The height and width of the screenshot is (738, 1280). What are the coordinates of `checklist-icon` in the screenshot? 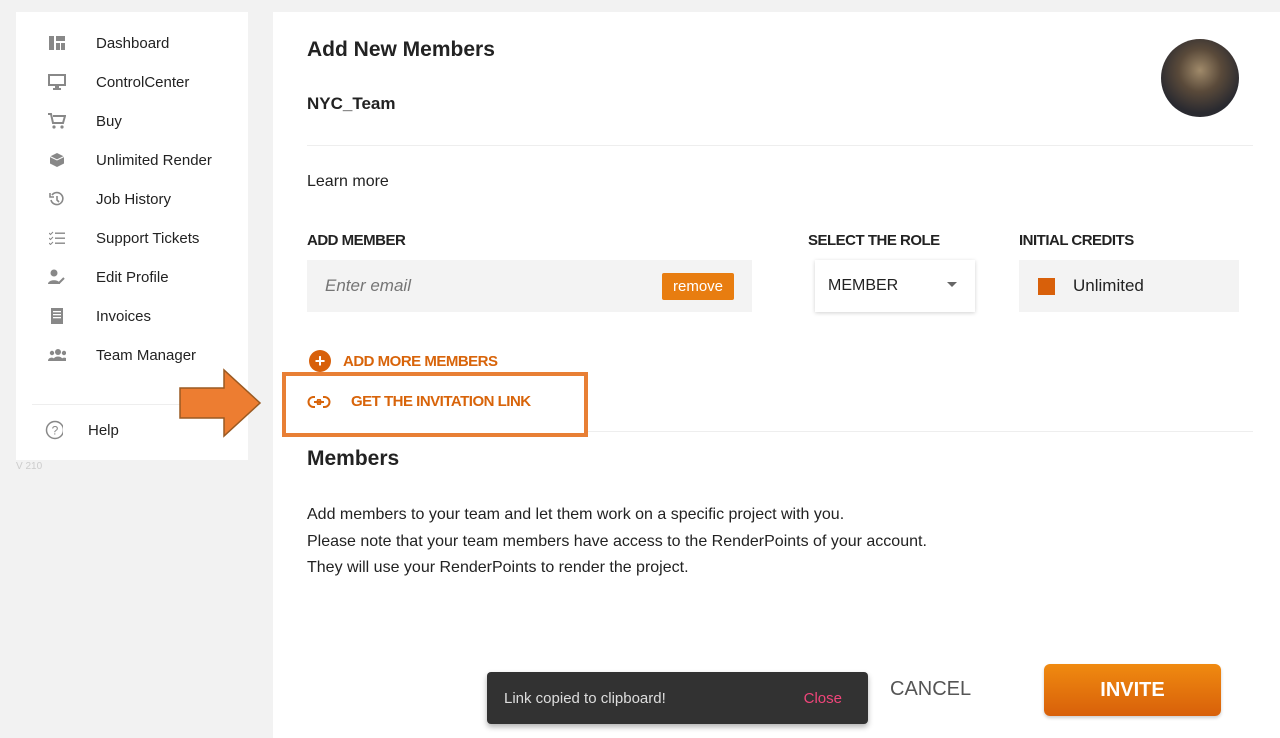 It's located at (57, 238).